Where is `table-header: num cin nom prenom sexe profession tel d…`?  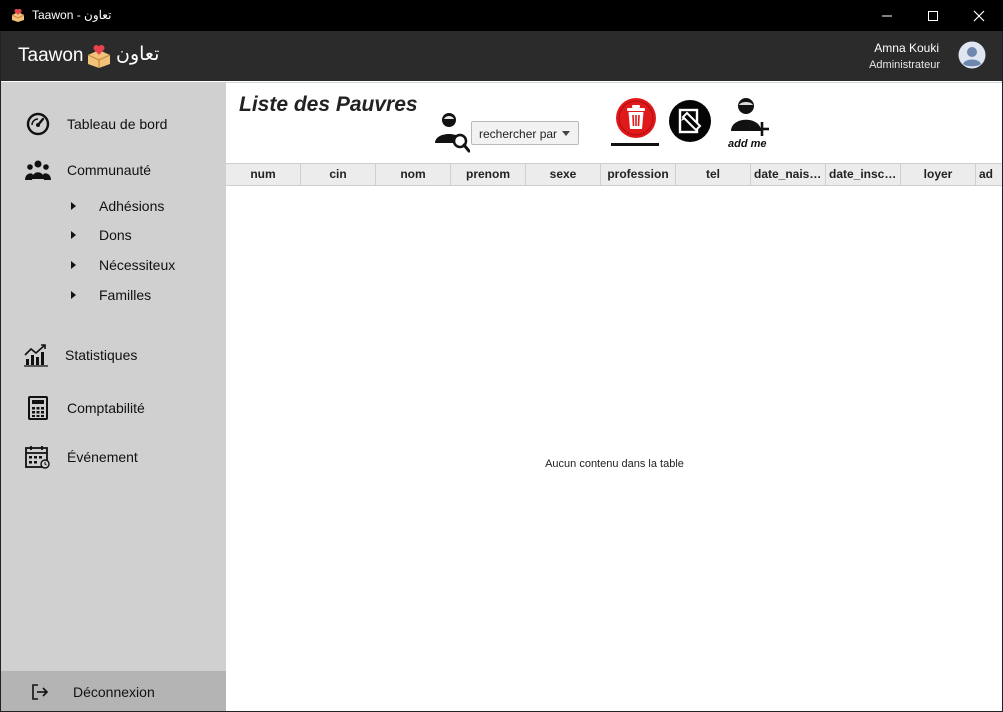 table-header: num cin nom prenom sexe profession tel d… is located at coordinates (614, 174).